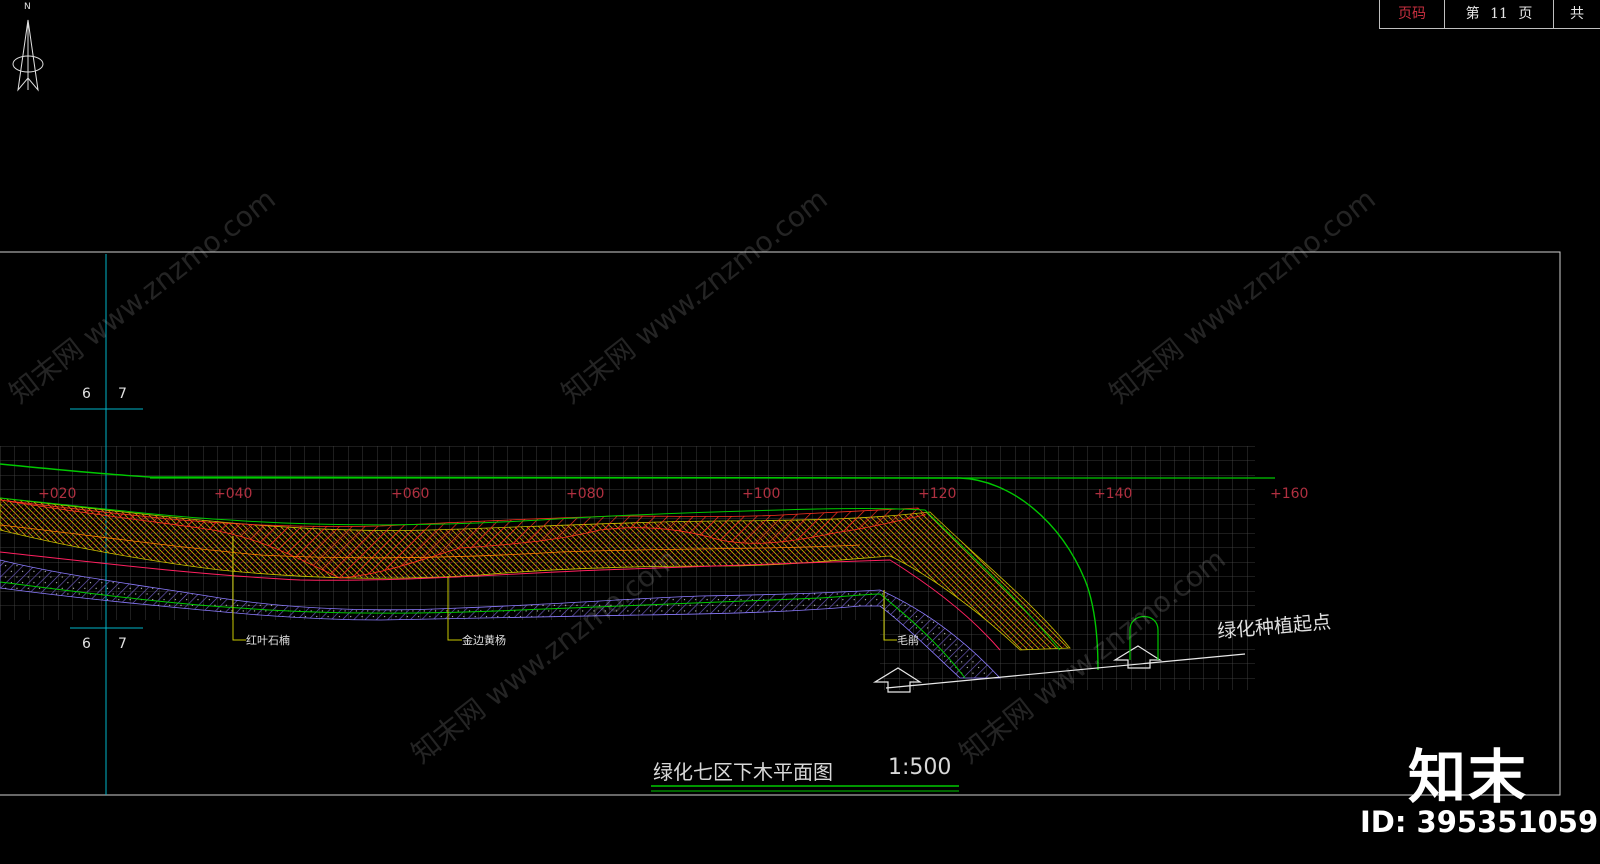 The width and height of the screenshot is (1600, 864). I want to click on north-arrow-icon, so click(28, 55).